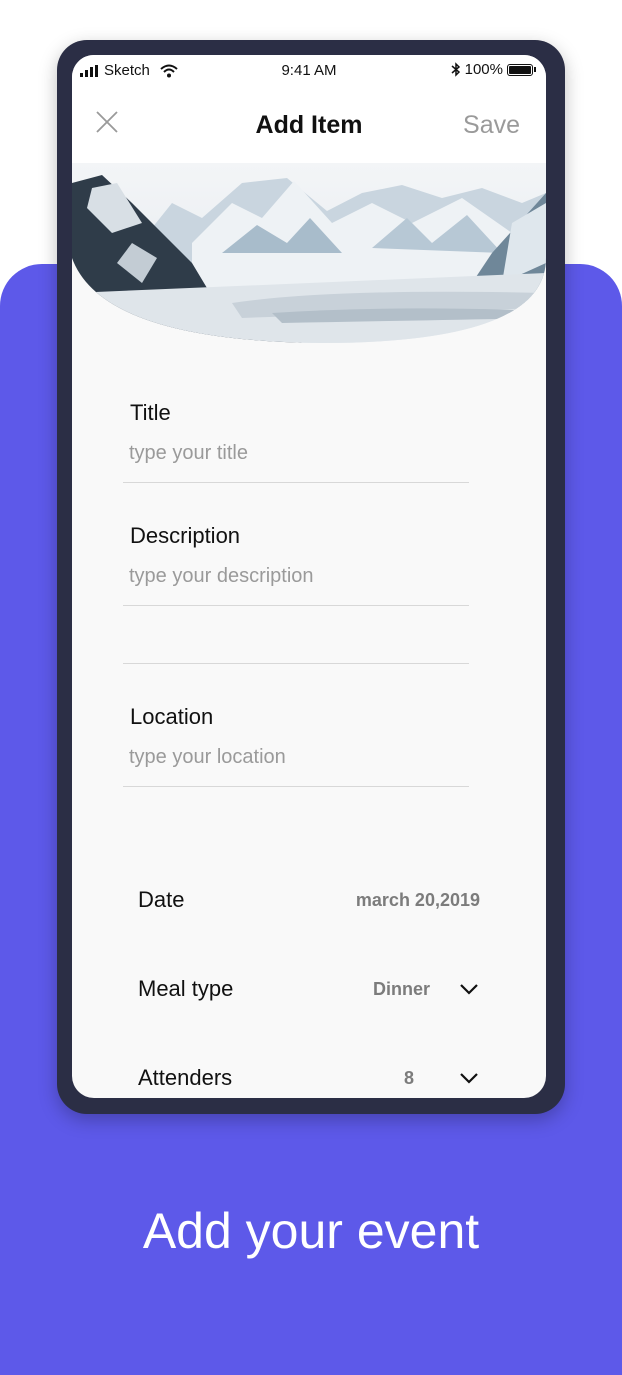 Image resolution: width=622 pixels, height=1375 pixels. I want to click on meal-type-label: Meal type, so click(186, 988).